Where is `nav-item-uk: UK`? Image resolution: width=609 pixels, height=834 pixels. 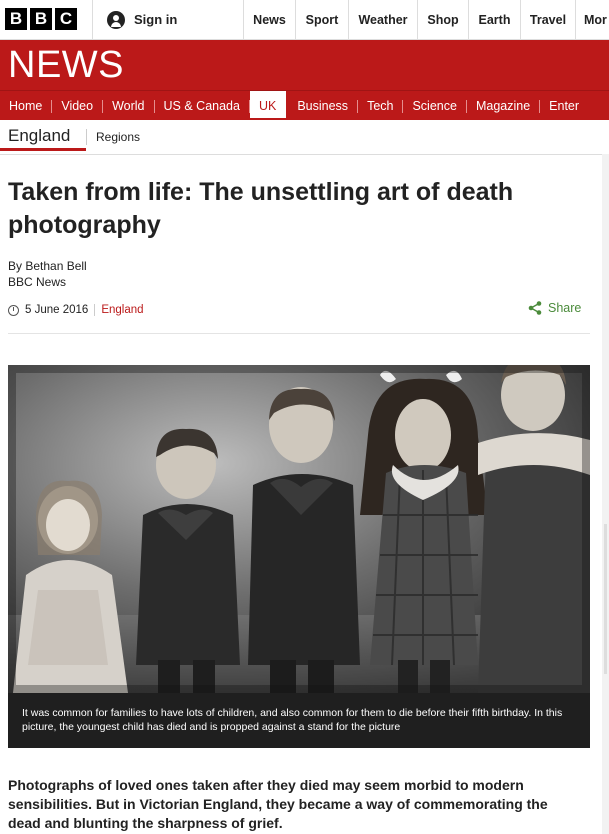
nav-item-uk: UK is located at coordinates (268, 106).